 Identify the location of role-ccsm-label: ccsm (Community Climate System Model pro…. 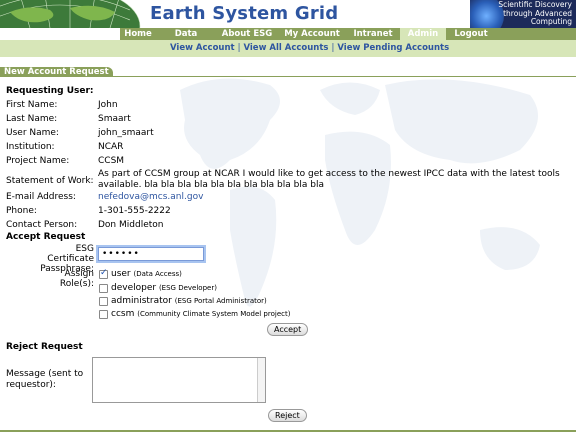
(200, 314).